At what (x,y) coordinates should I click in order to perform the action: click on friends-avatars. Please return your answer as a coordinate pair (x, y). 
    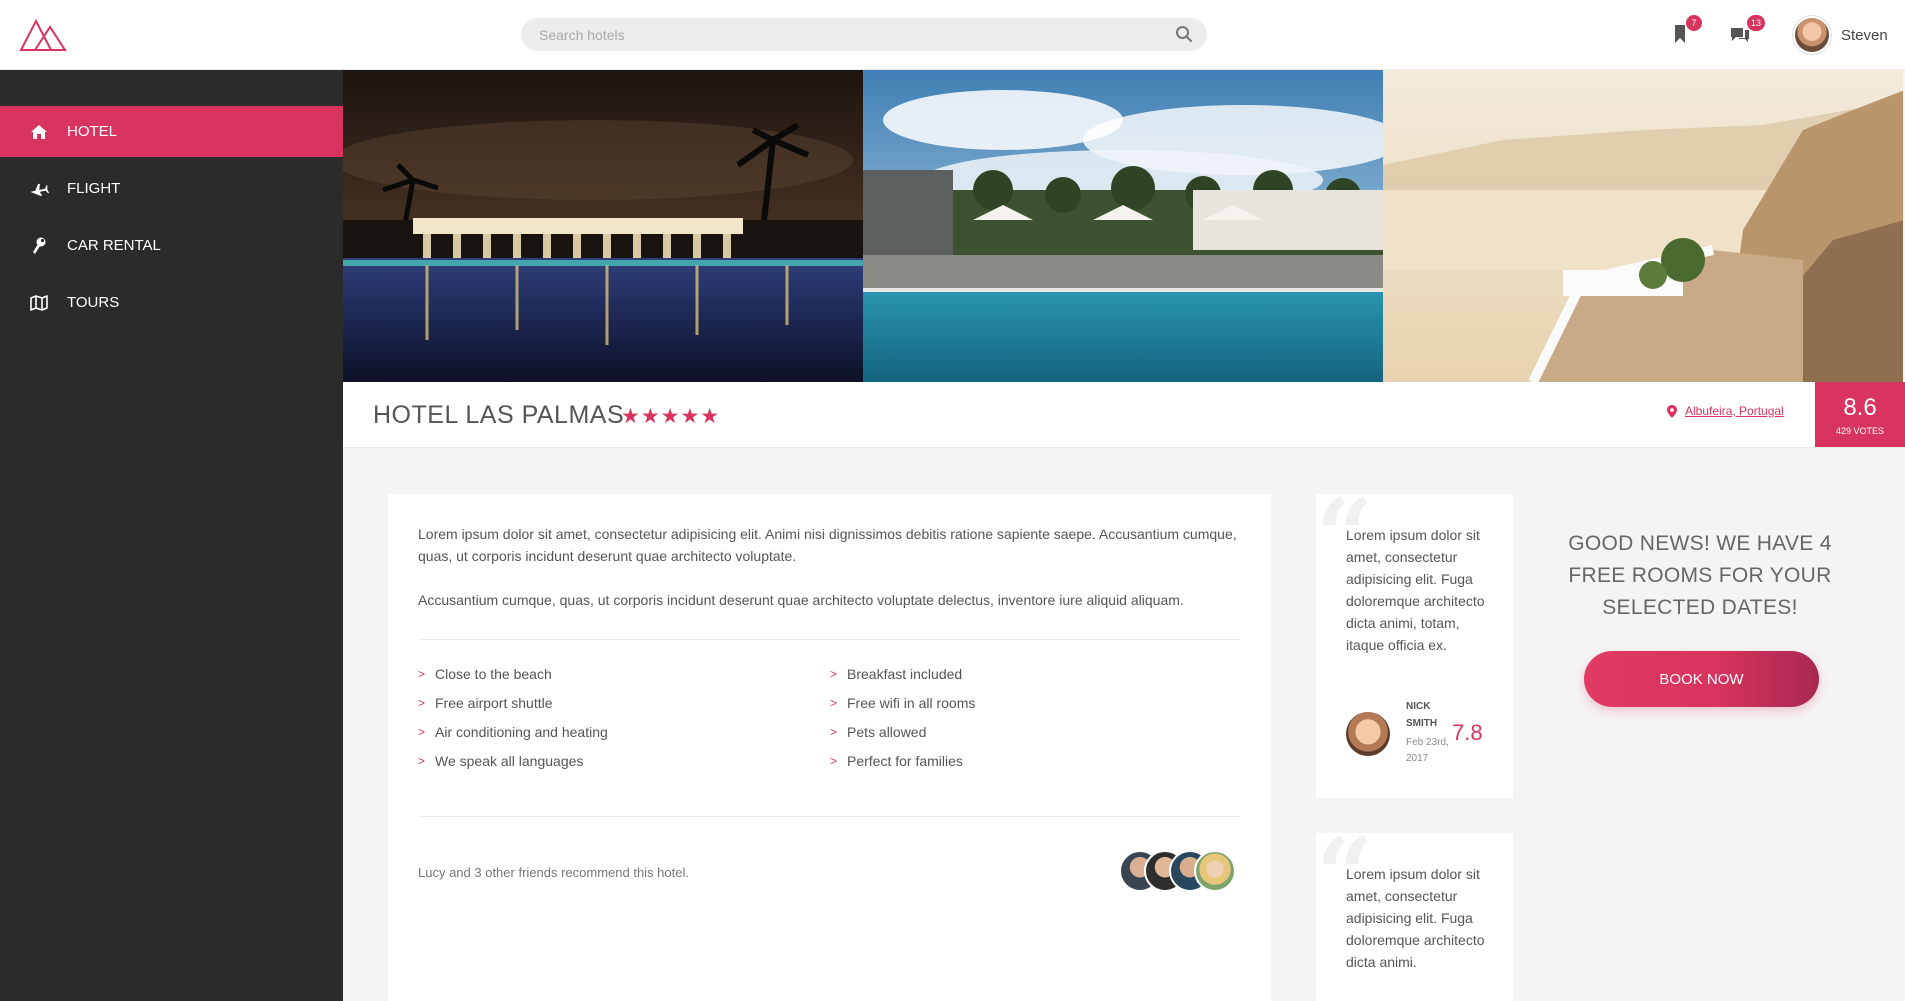
    Looking at the image, I should click on (1177, 871).